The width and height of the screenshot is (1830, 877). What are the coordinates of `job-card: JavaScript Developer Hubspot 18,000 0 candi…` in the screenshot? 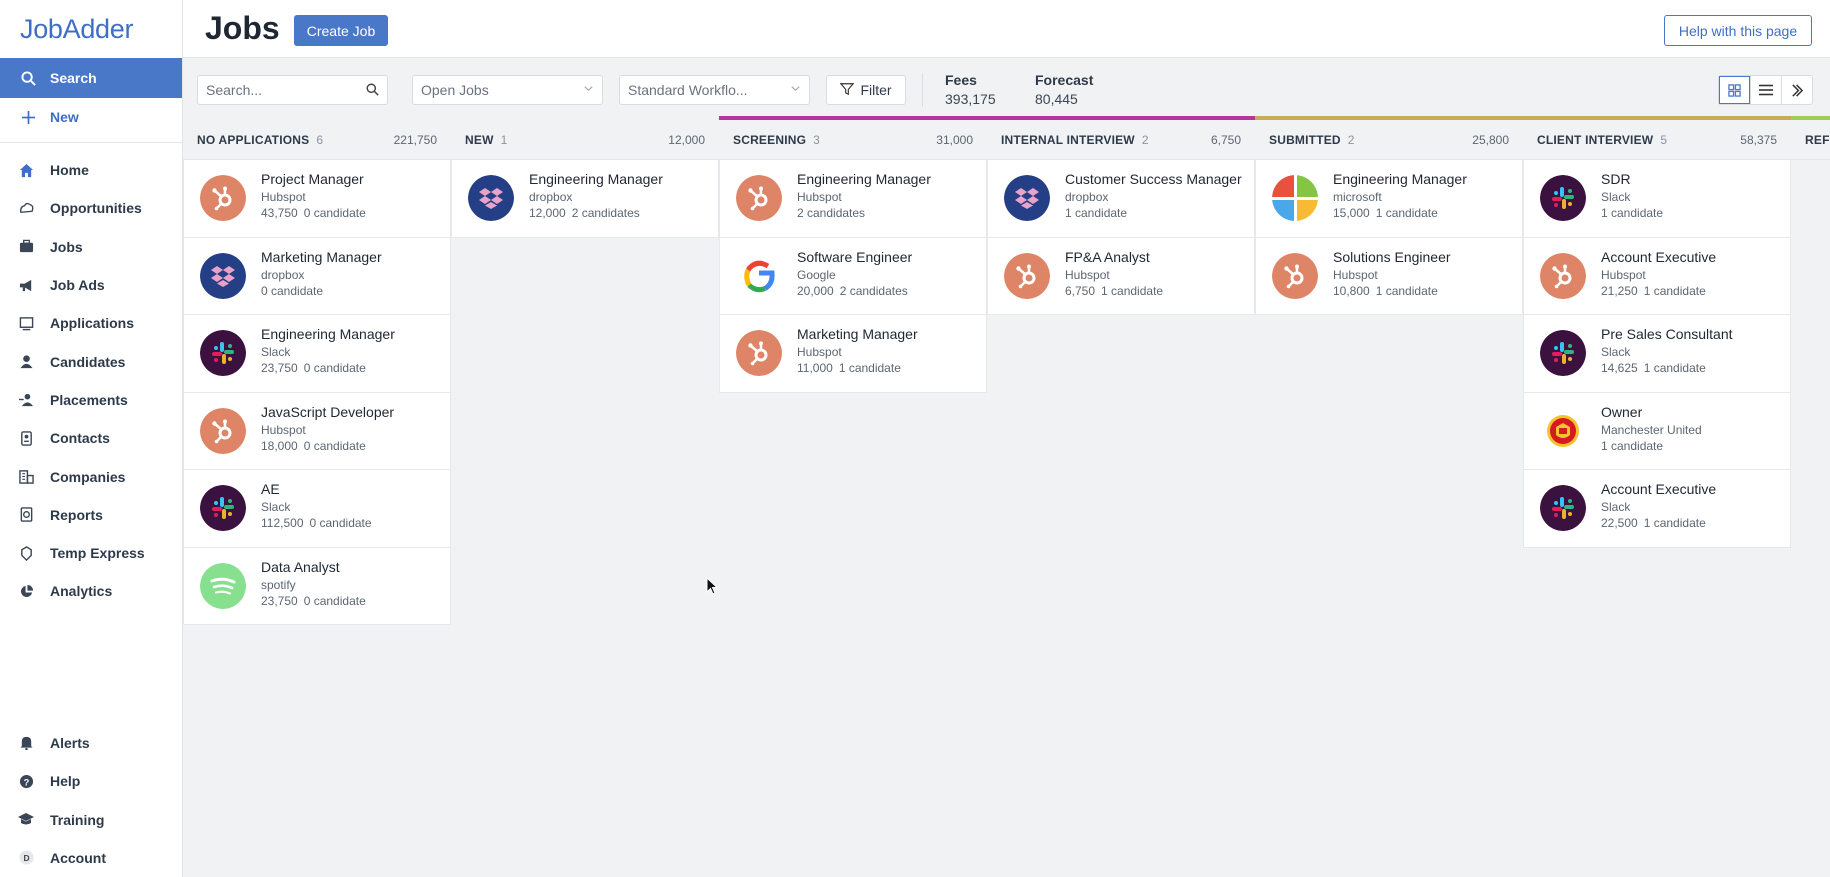 It's located at (317, 431).